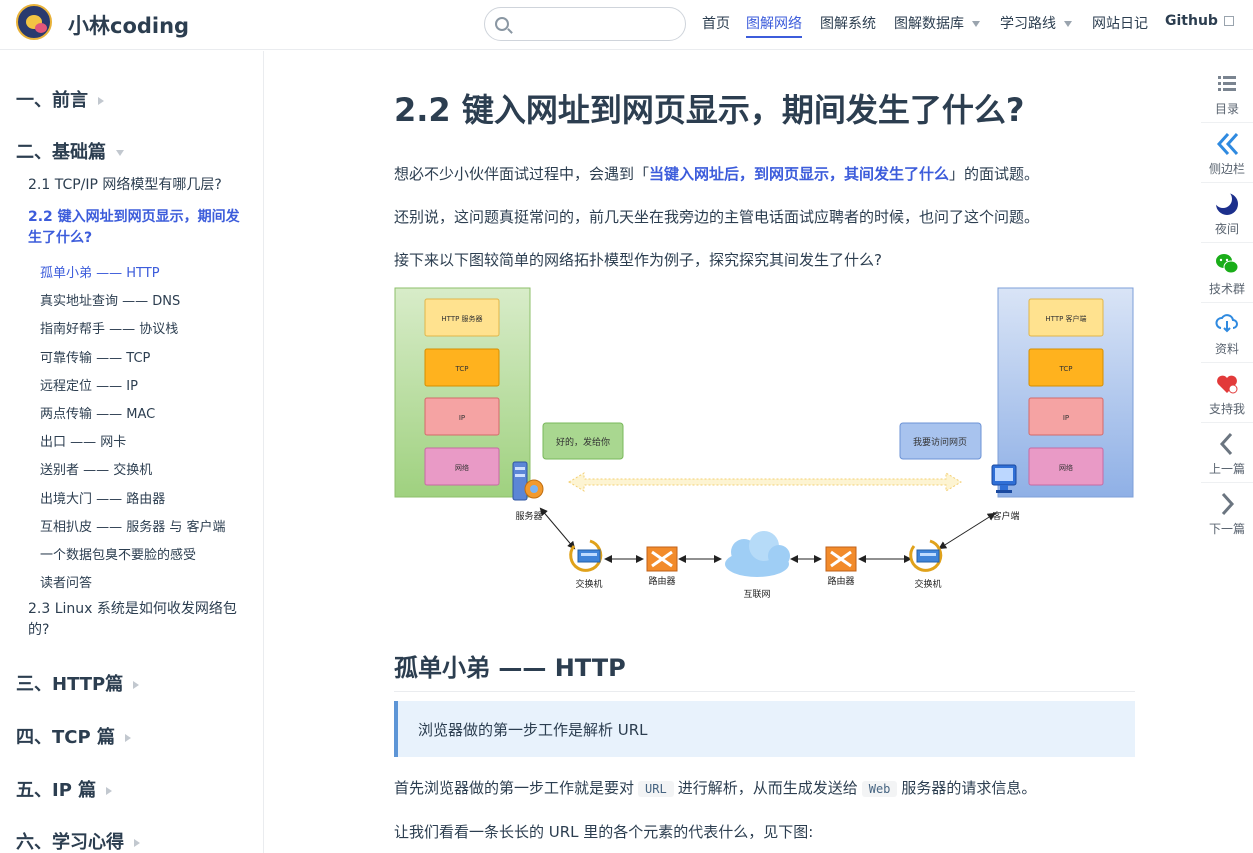 This screenshot has width=1253, height=853. Describe the element at coordinates (586, 555) in the screenshot. I see `switch-icon` at that location.